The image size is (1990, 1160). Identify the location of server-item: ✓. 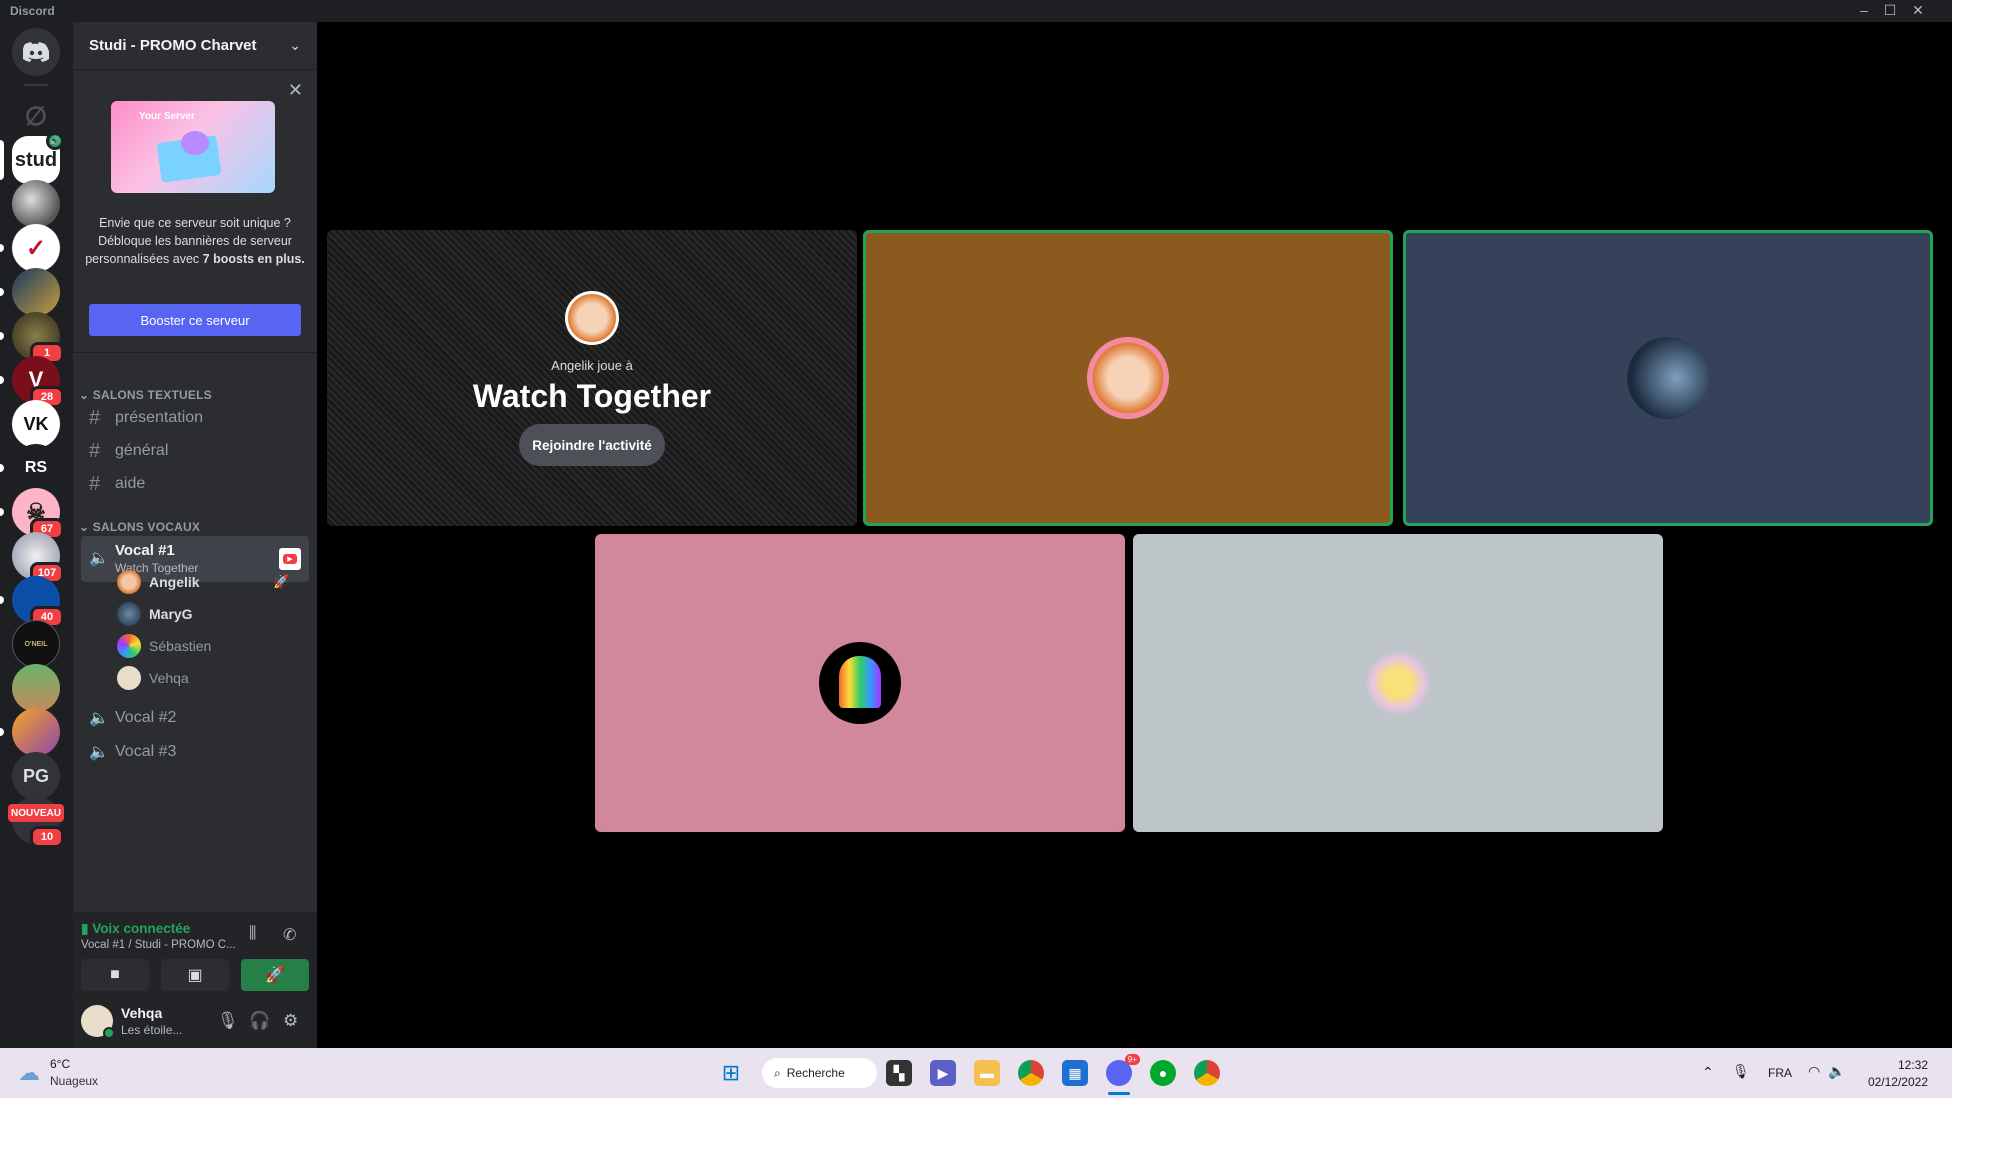
(30, 248).